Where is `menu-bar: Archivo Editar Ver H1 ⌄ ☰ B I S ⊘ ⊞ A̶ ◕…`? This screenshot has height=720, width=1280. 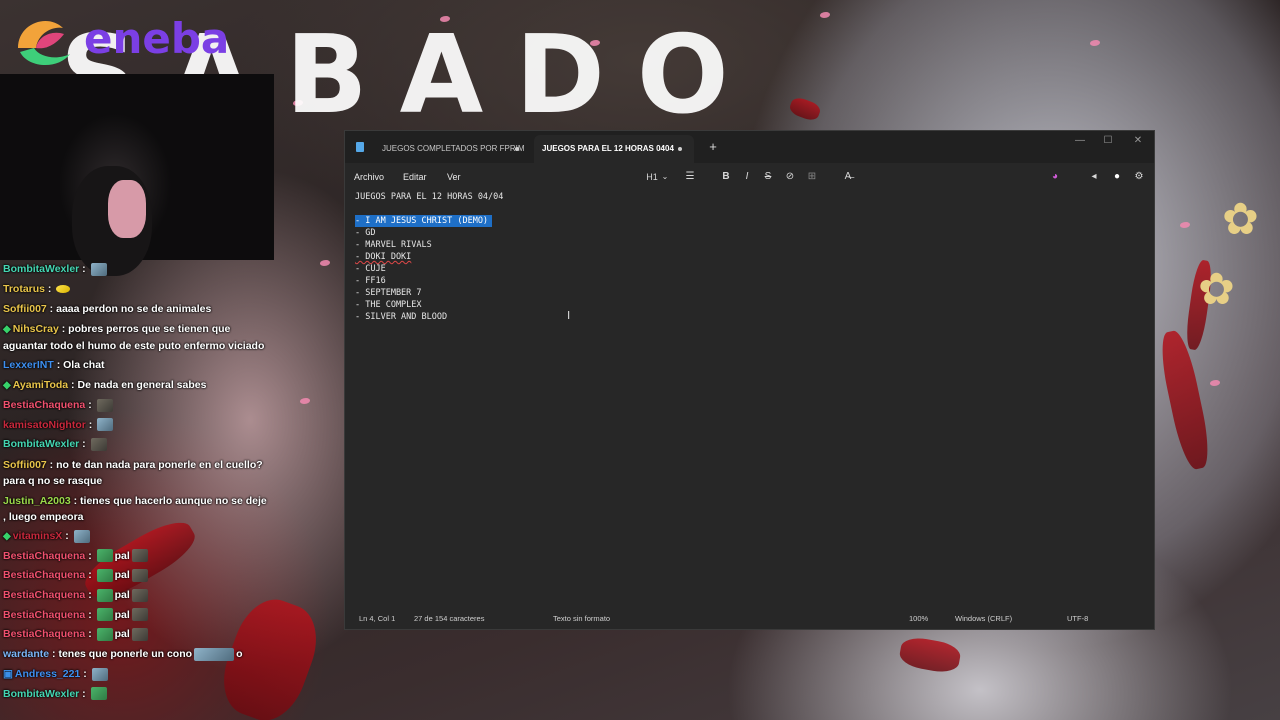 menu-bar: Archivo Editar Ver H1 ⌄ ☰ B I S ⊘ ⊞ A̶ ◕… is located at coordinates (749, 177).